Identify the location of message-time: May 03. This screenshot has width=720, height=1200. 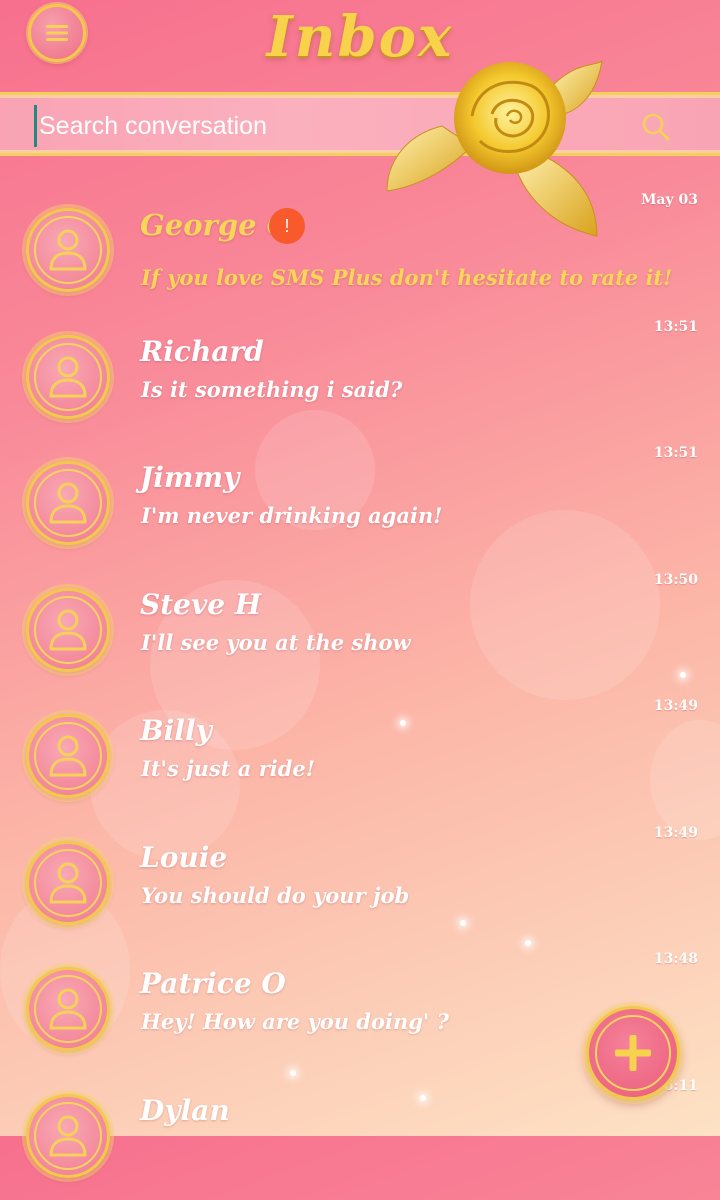
(669, 200).